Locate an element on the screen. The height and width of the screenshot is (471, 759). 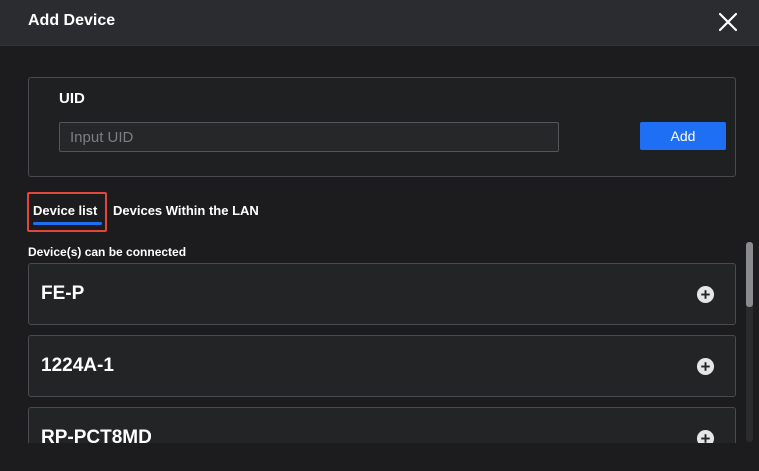
section-label: Device(s) can be connected is located at coordinates (107, 252).